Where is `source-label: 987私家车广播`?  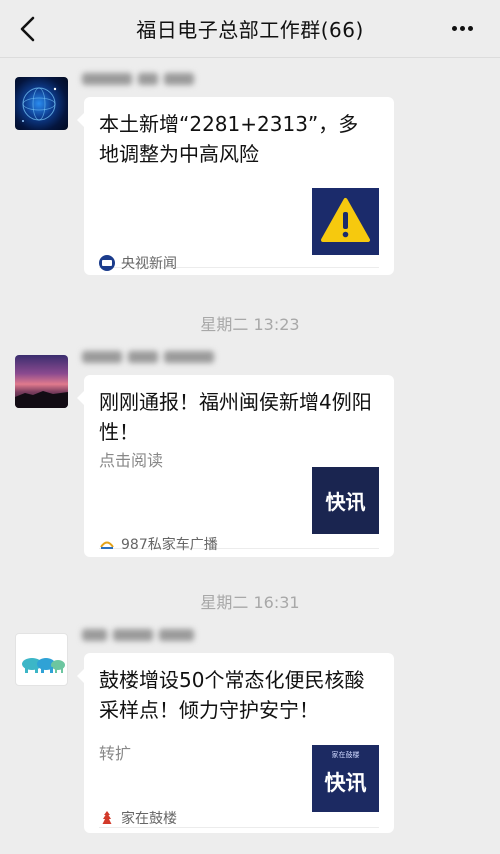
source-label: 987私家车广播 is located at coordinates (169, 545).